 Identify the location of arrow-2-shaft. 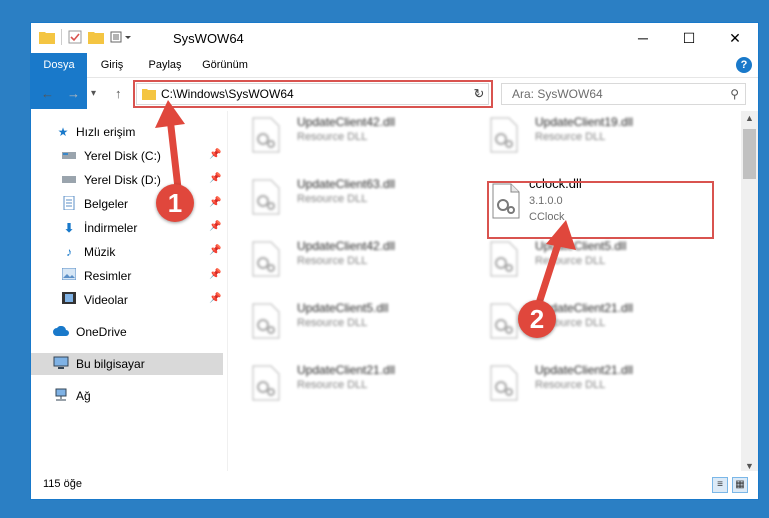
(550, 269).